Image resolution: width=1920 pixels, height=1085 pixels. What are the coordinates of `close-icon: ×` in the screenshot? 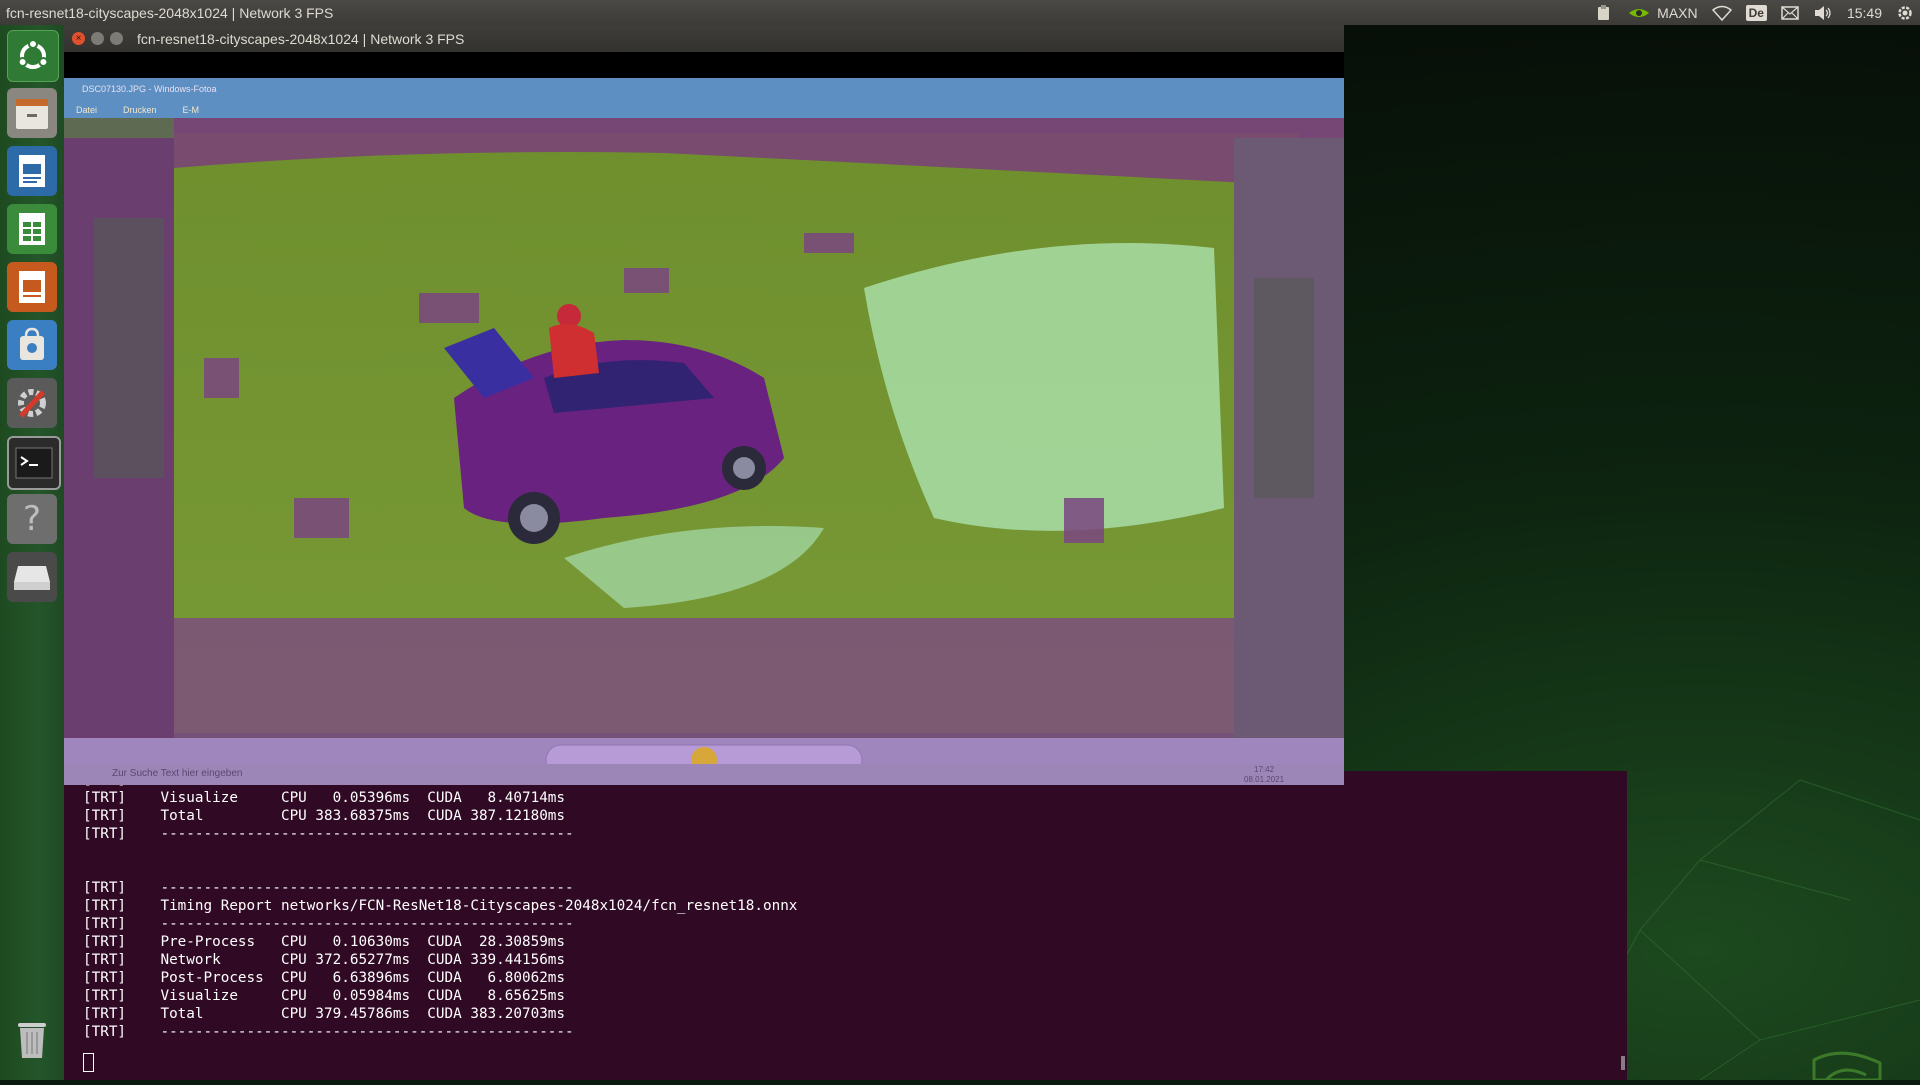 It's located at (78, 38).